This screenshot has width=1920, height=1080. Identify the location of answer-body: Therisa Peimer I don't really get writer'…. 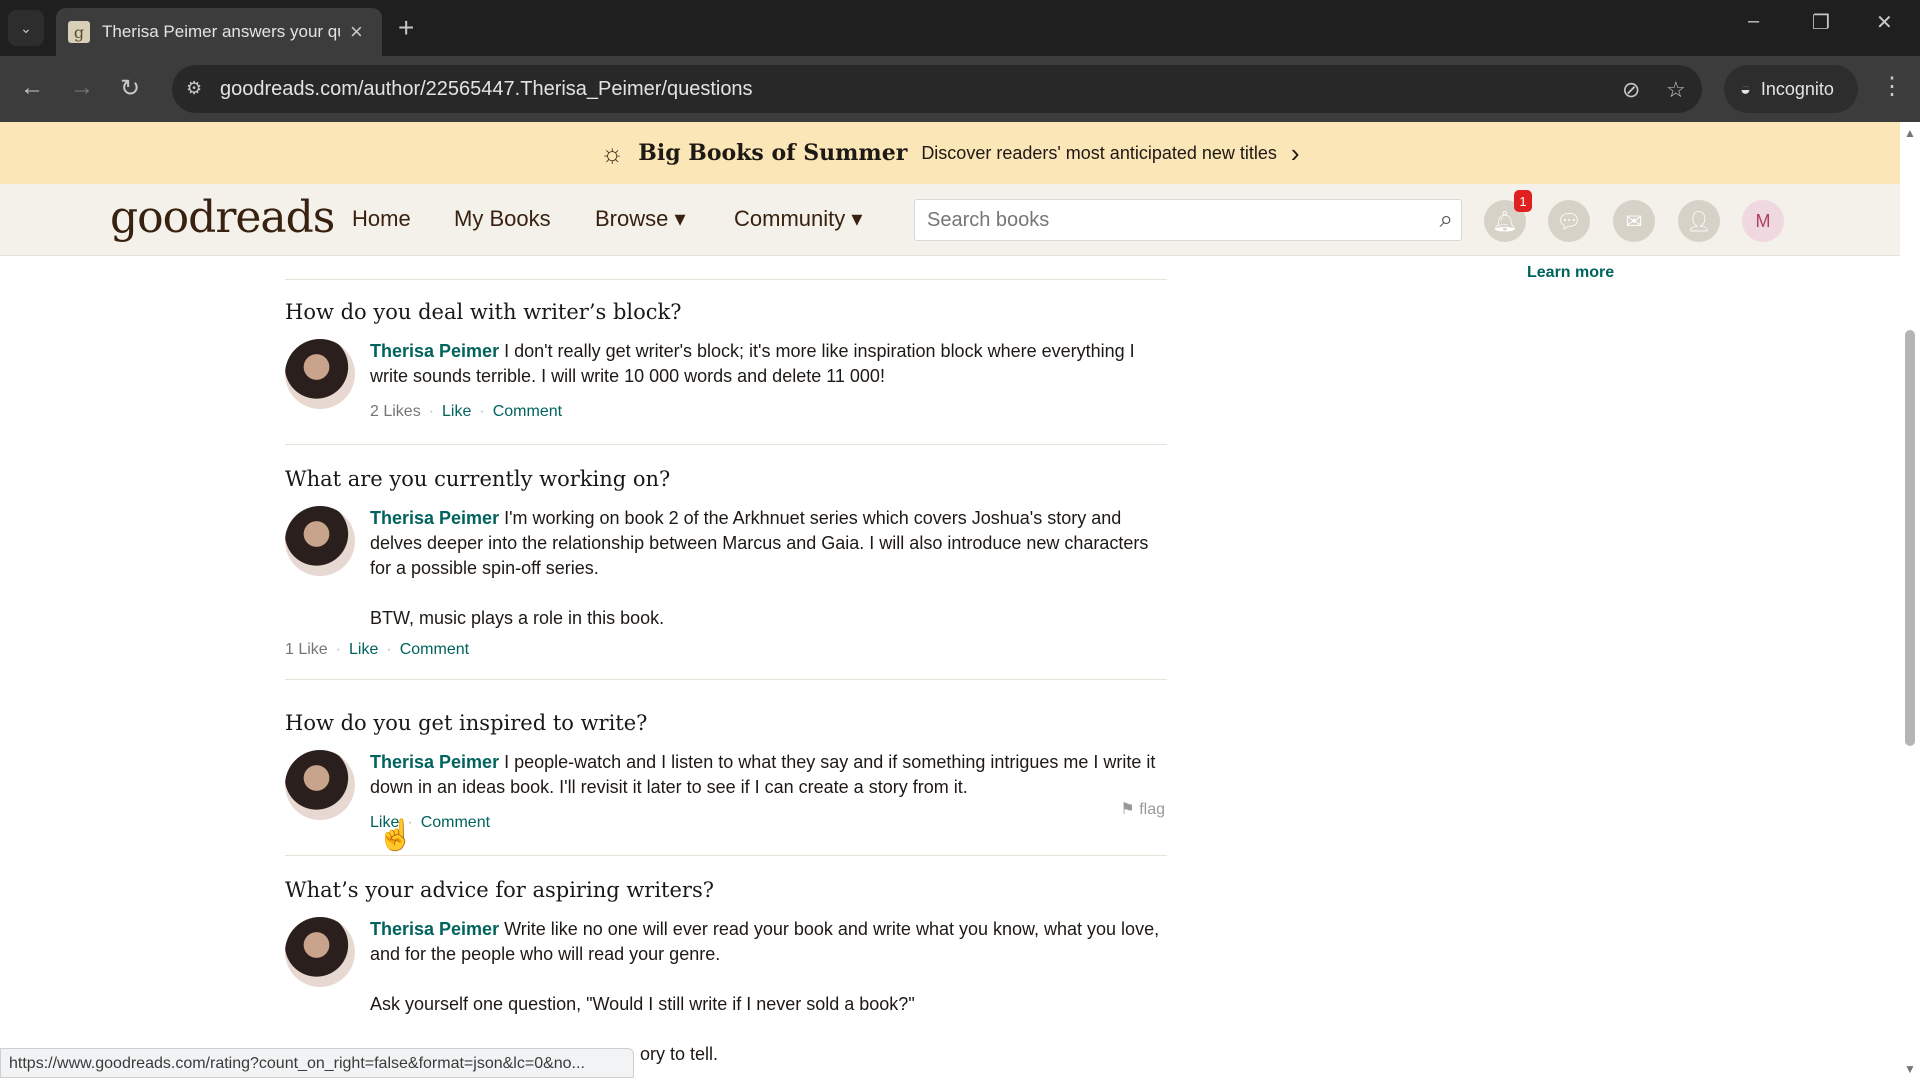
(768, 381).